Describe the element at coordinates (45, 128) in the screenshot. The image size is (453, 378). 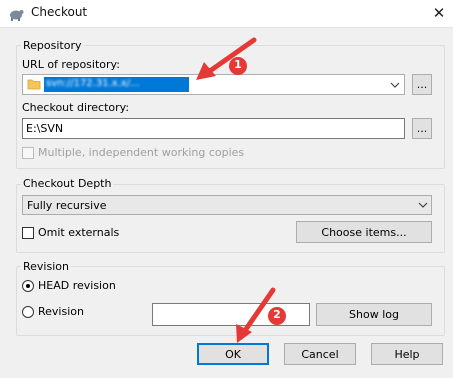
I see `checkout-dir-value: E:\SVN` at that location.